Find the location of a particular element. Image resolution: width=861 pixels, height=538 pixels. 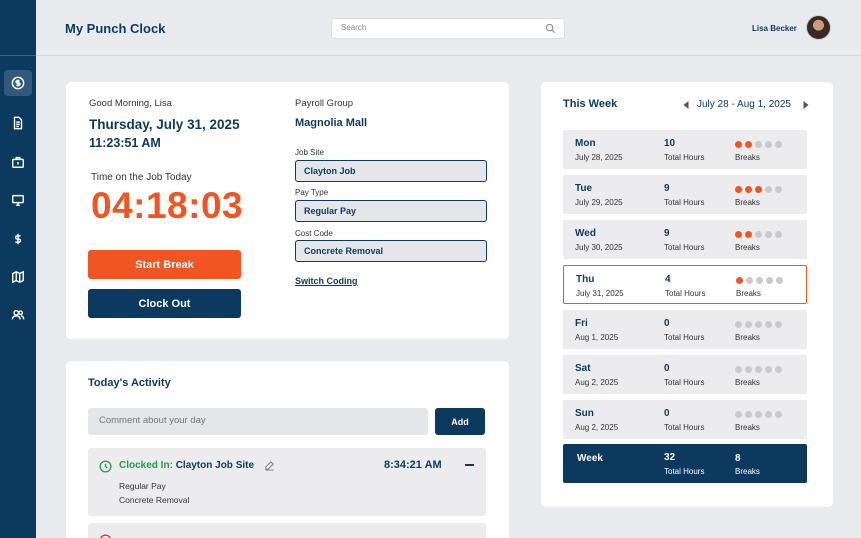

user-name: Lisa Becker is located at coordinates (774, 28).